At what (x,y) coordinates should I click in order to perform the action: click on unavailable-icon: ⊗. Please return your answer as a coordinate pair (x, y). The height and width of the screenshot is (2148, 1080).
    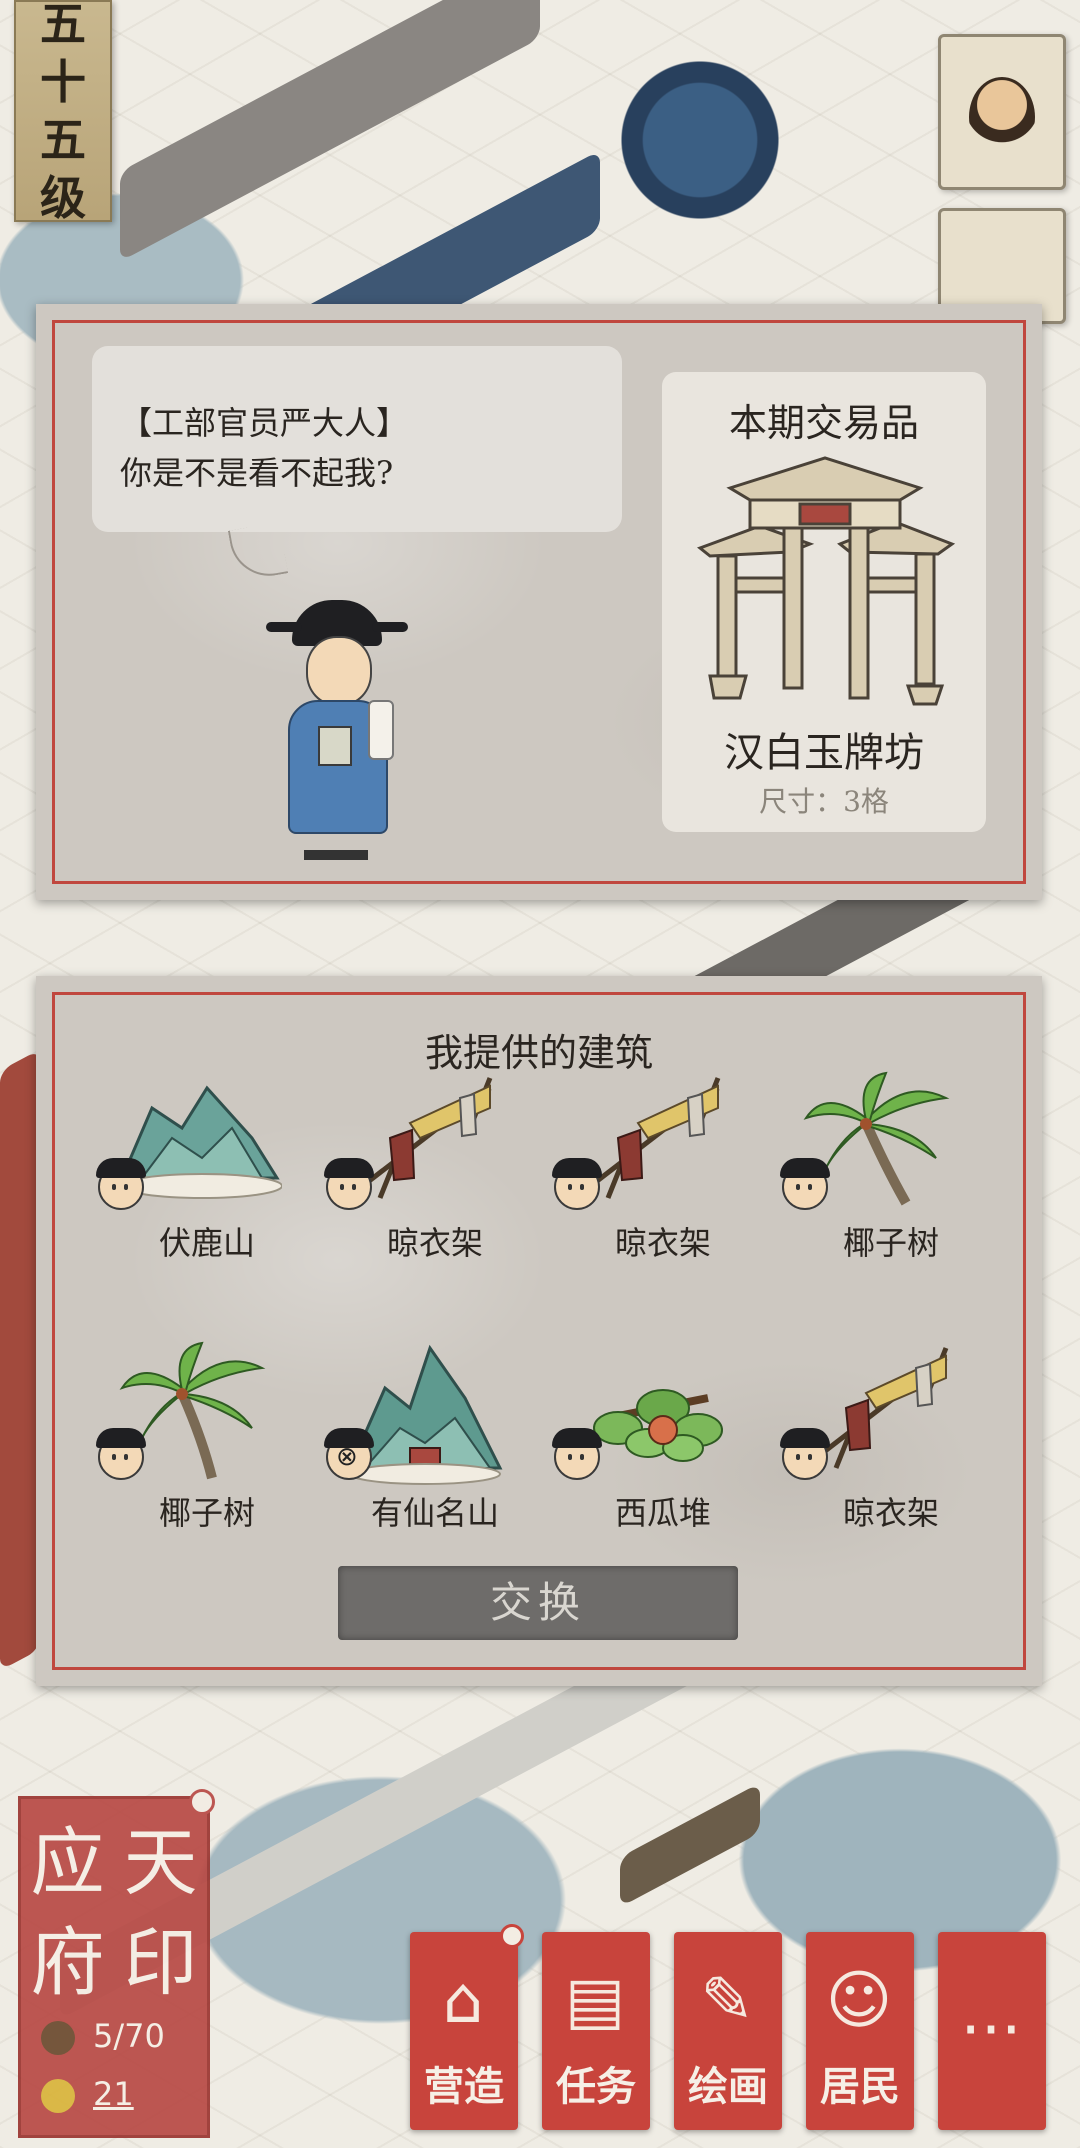
    Looking at the image, I should click on (347, 1457).